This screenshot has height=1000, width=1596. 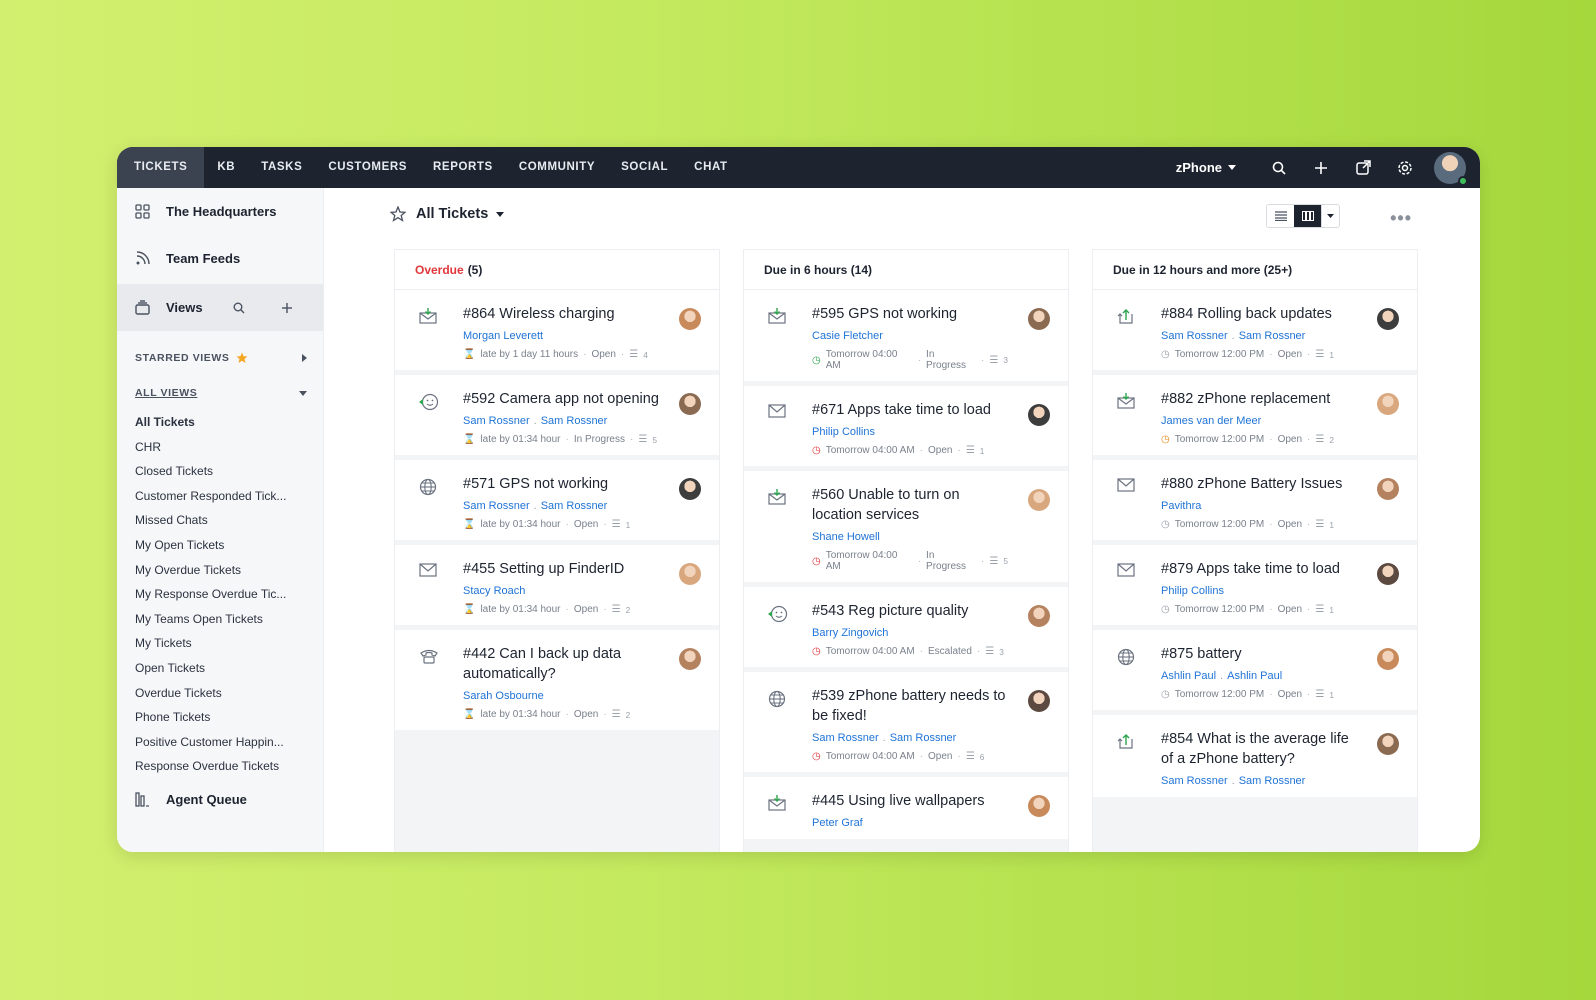 What do you see at coordinates (1259, 399) in the screenshot?
I see `ticket-title: #882 zPhone replacement` at bounding box center [1259, 399].